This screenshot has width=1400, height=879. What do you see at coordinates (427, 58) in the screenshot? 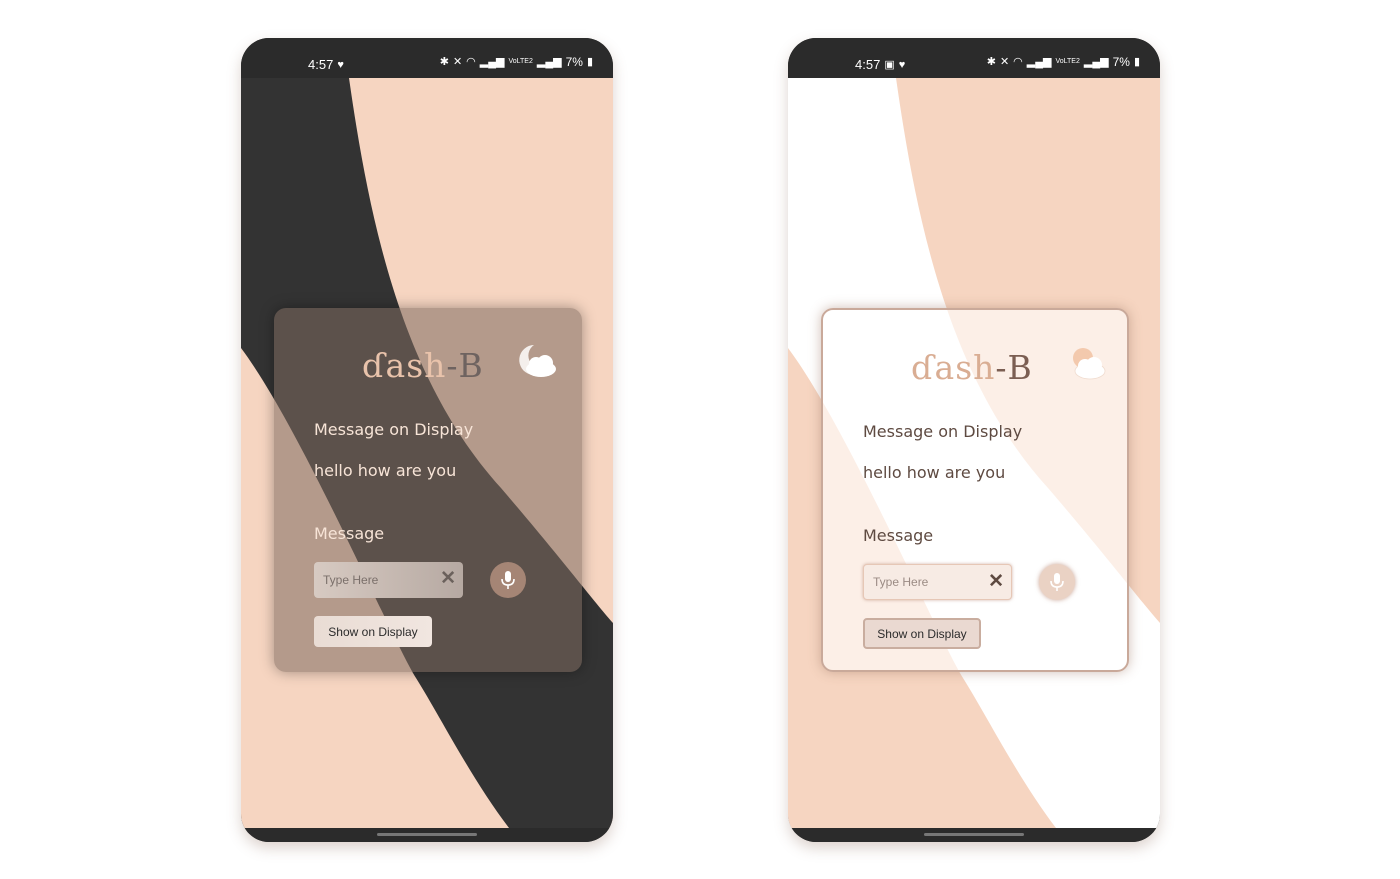
I see `status-bar: 4:57 ♥ ✱ ✕ ◠ ▂▄▆ VoLTE2 ▂▄▆ 7% ▮` at bounding box center [427, 58].